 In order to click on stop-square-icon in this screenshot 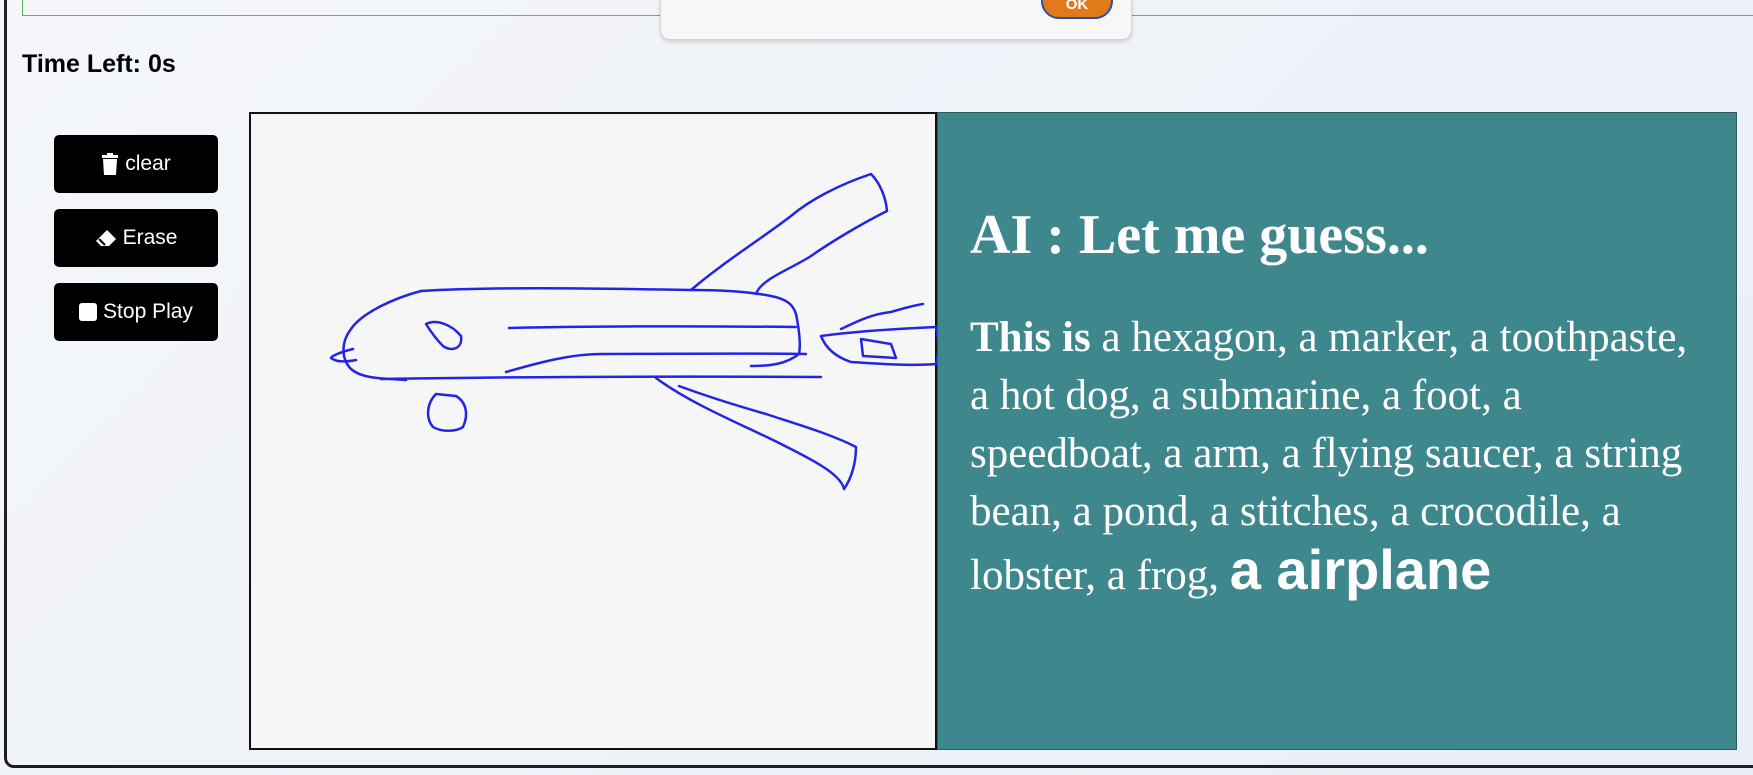, I will do `click(88, 312)`.